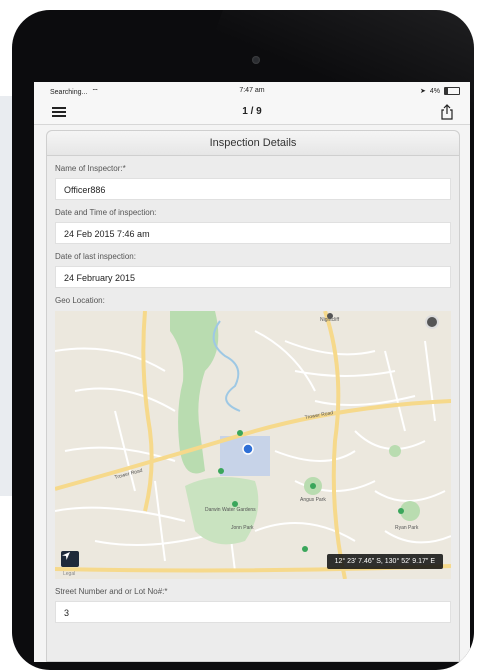  Describe the element at coordinates (111, 591) in the screenshot. I see `street-label: Street Number and or Lot No#:*` at that location.